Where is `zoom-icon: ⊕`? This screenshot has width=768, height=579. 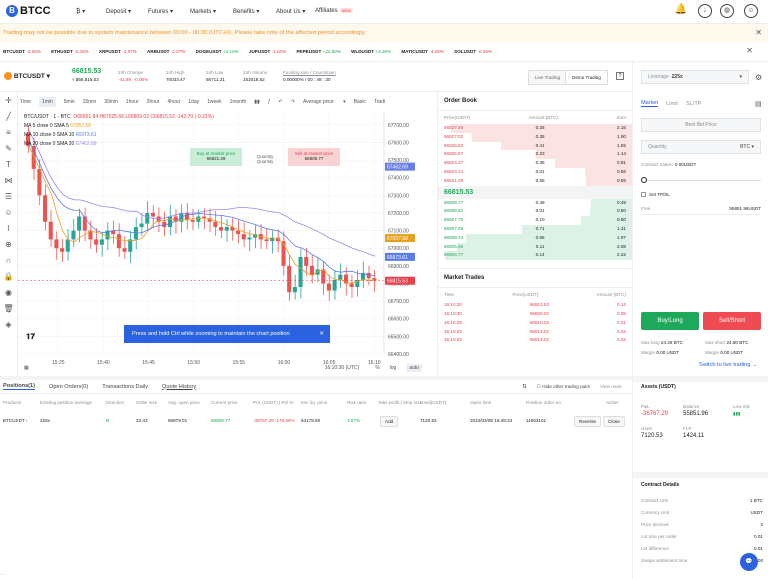
zoom-icon: ⊕ is located at coordinates (9, 245).